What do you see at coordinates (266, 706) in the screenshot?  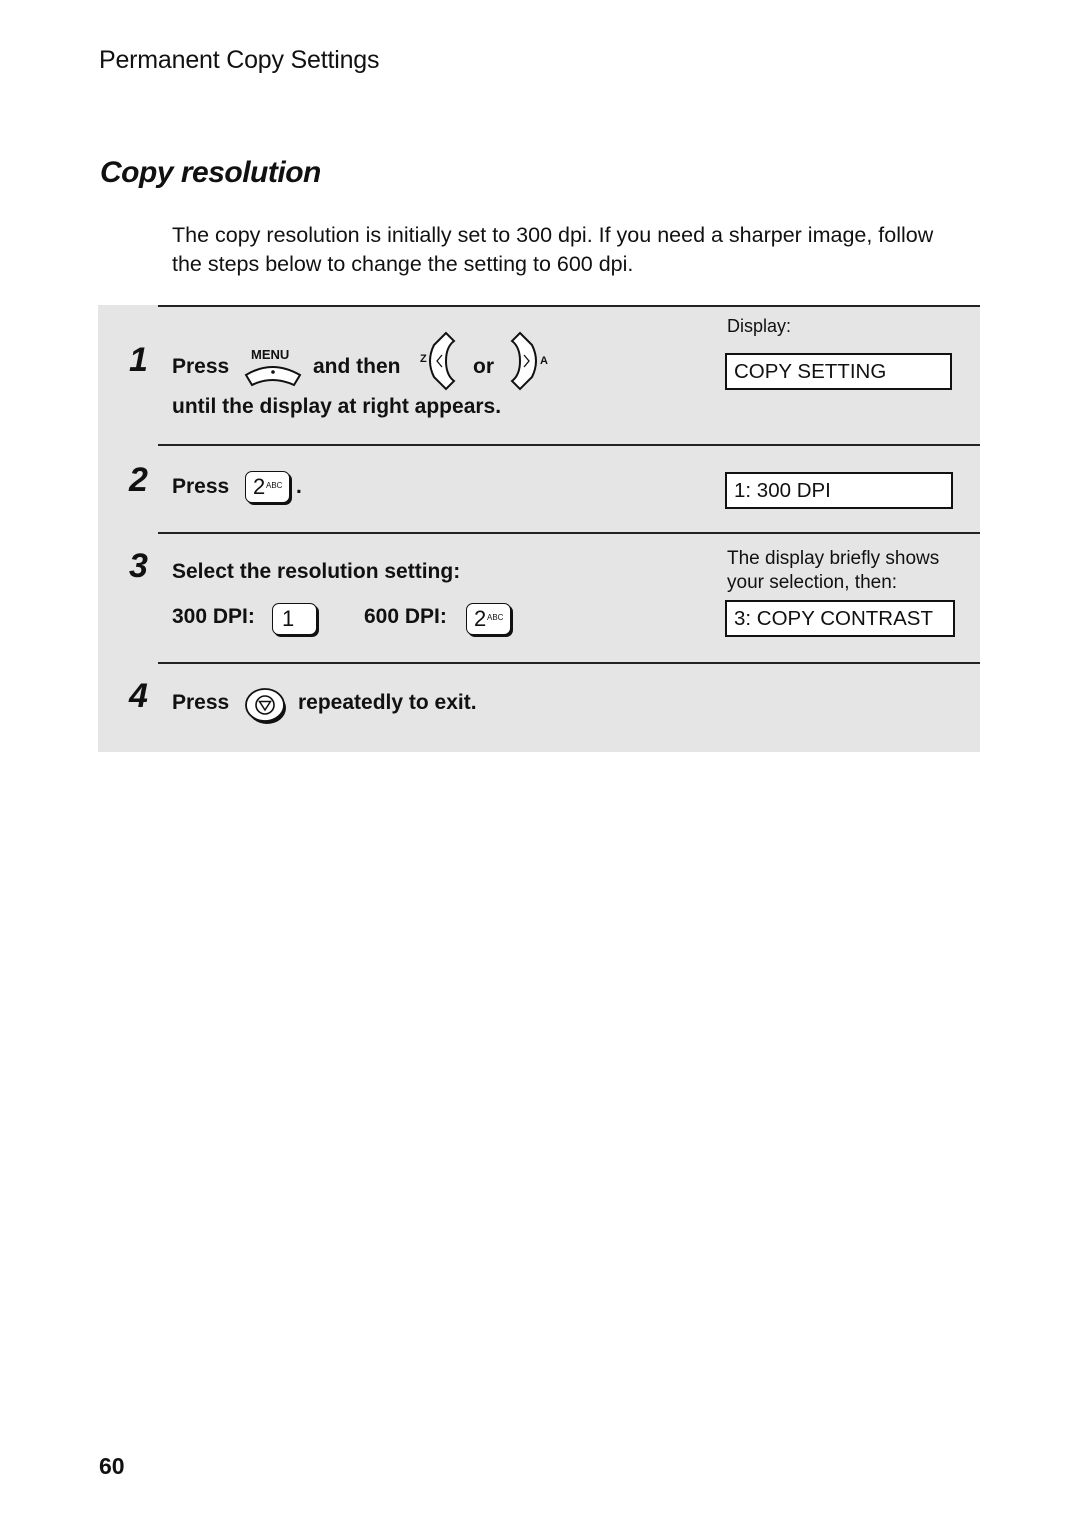 I see `stop-key-icon` at bounding box center [266, 706].